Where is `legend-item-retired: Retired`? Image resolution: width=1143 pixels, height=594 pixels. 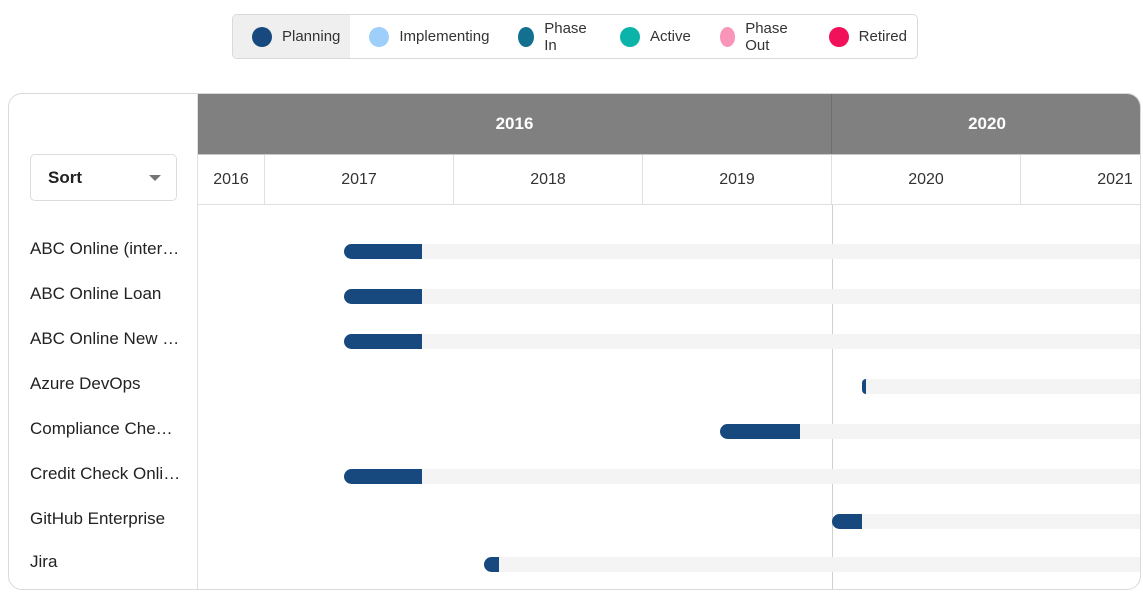
legend-item-retired: Retired is located at coordinates (863, 36).